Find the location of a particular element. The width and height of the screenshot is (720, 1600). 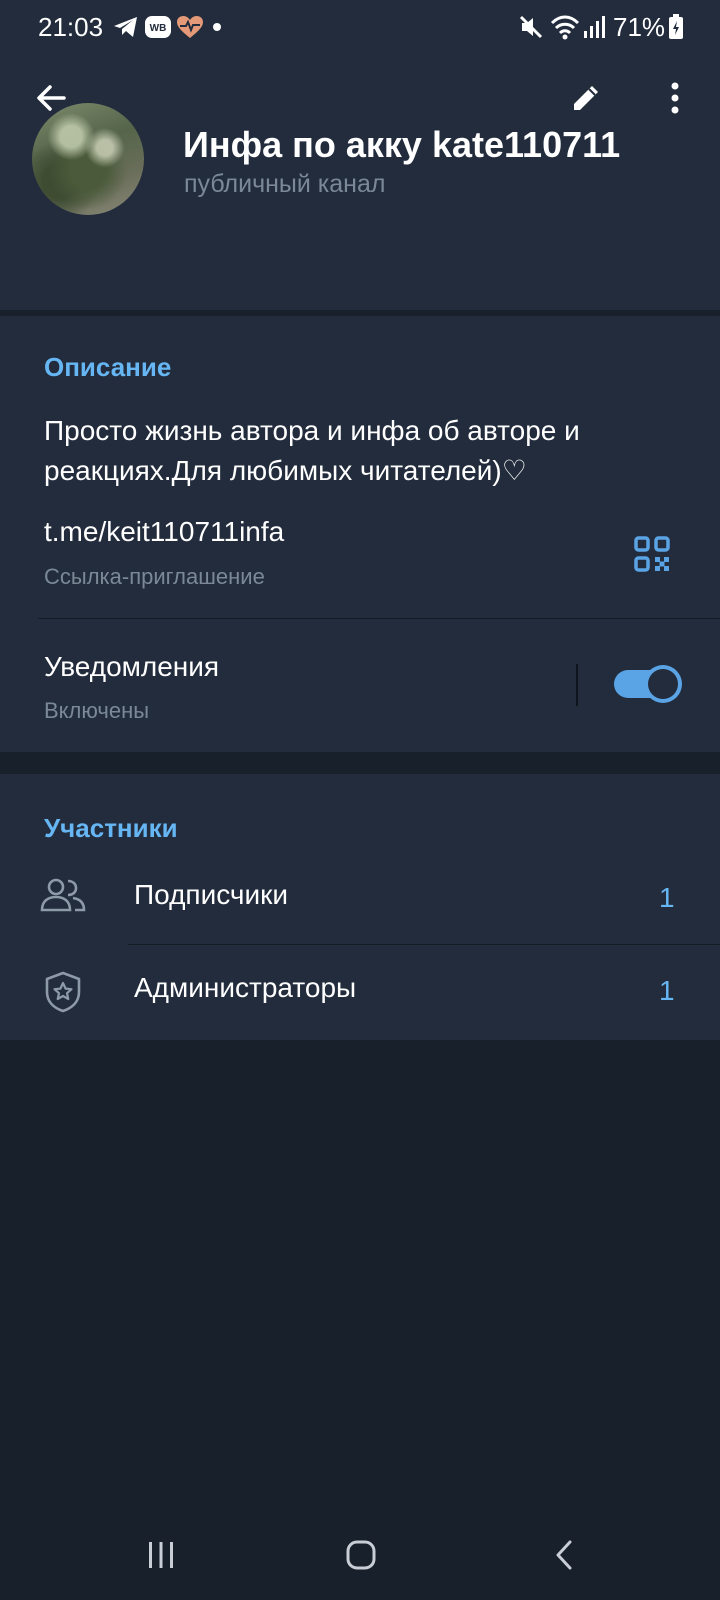

channel-subtitle: публичный канал is located at coordinates (285, 184).